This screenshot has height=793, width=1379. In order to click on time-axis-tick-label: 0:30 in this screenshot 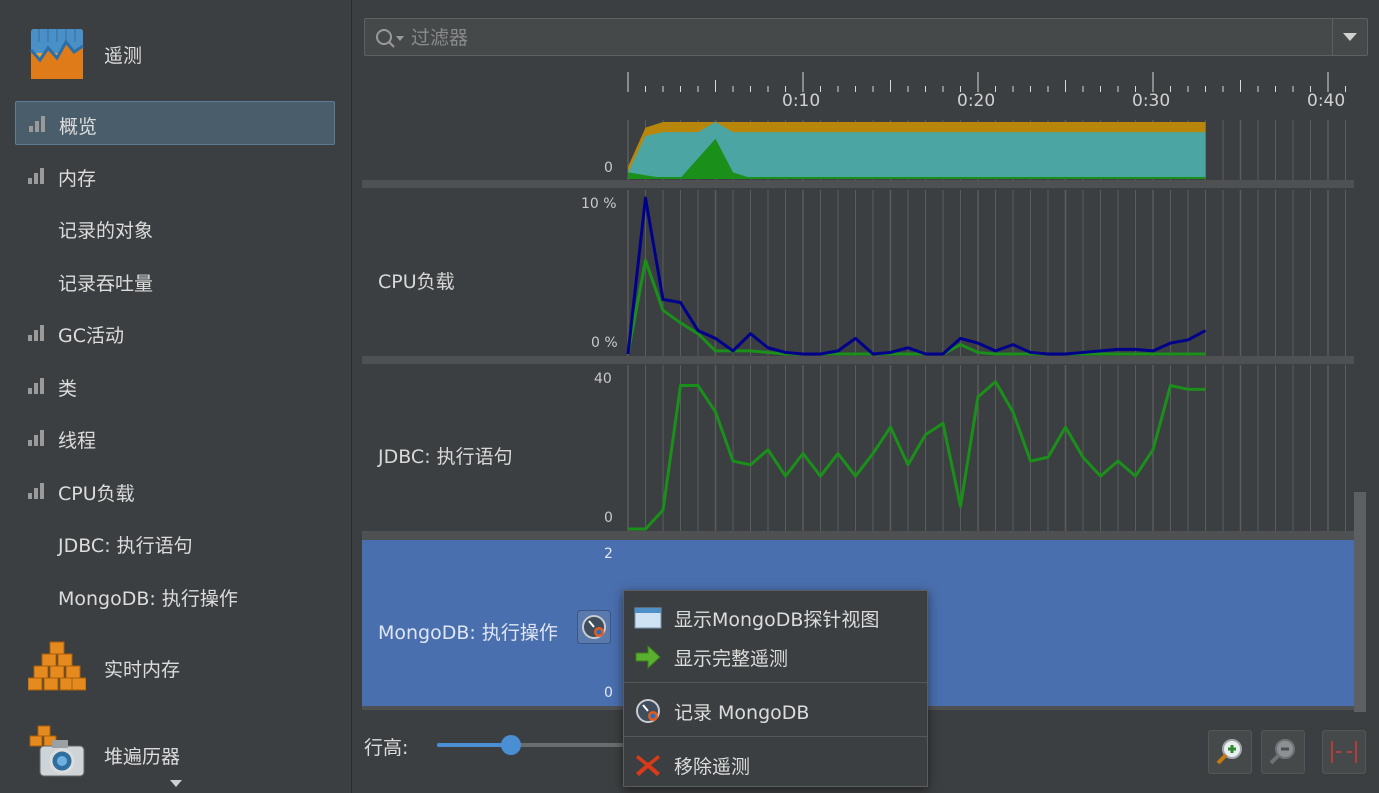, I will do `click(1151, 101)`.